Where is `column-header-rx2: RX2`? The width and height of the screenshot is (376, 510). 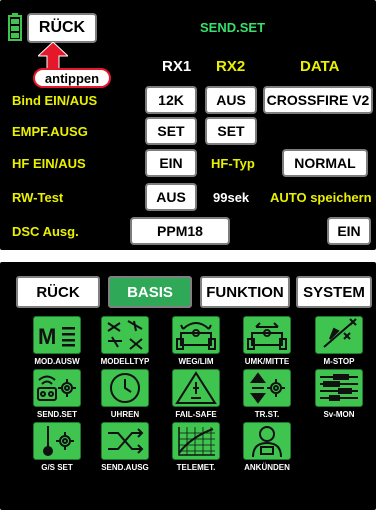 column-header-rx2: RX2 is located at coordinates (231, 66).